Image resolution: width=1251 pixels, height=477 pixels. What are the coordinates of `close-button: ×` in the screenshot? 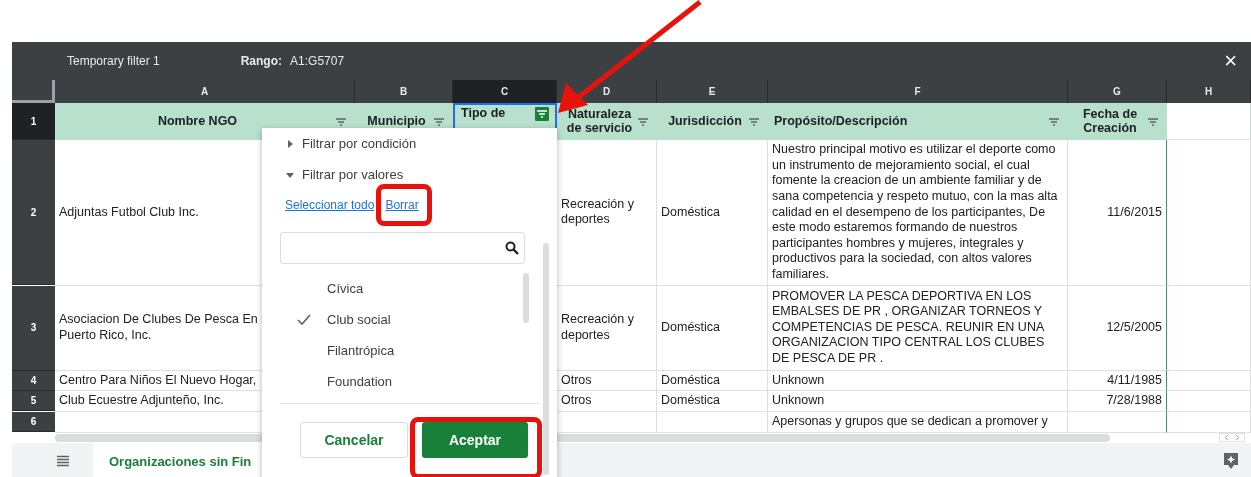 It's located at (1230, 61).